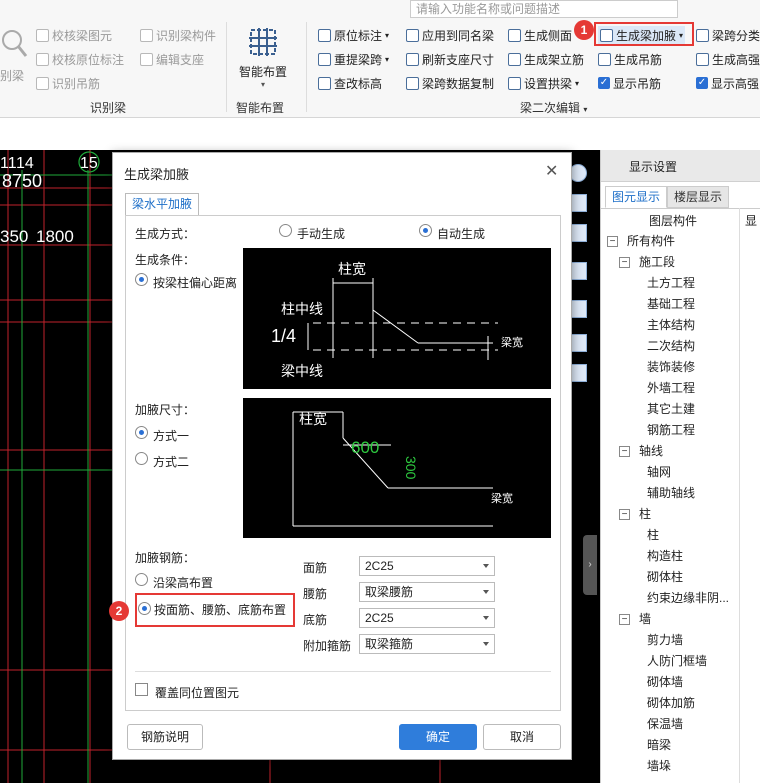 This screenshot has width=760, height=783. What do you see at coordinates (630, 59) in the screenshot?
I see `gen-hanger-button: 生成吊筋` at bounding box center [630, 59].